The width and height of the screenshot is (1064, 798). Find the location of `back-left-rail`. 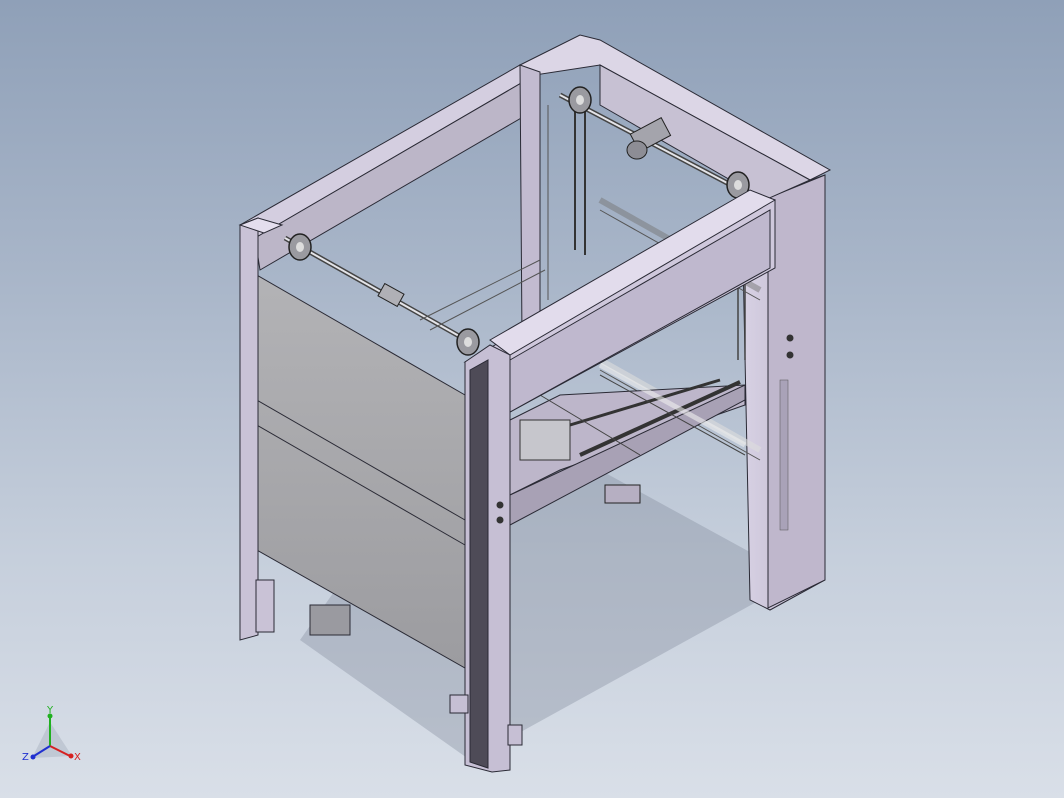

back-left-rail is located at coordinates (387, 151).